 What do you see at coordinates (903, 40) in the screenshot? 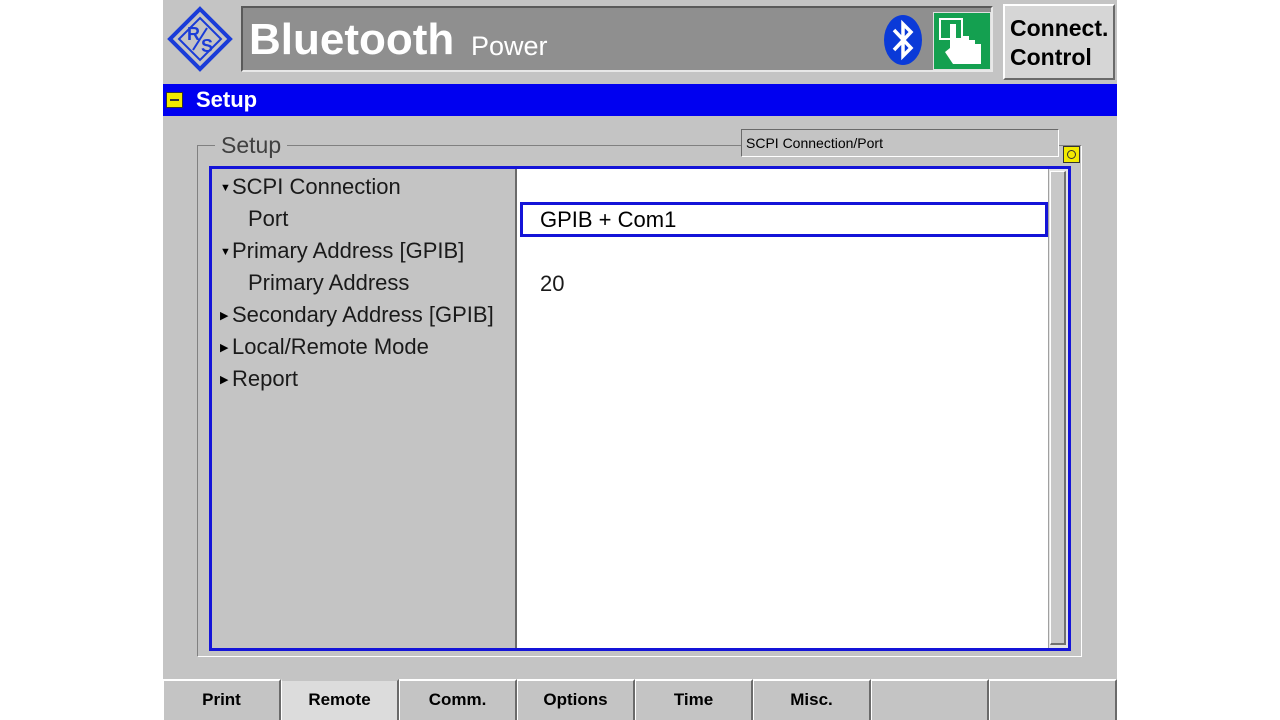
I see `bluetooth-icon` at bounding box center [903, 40].